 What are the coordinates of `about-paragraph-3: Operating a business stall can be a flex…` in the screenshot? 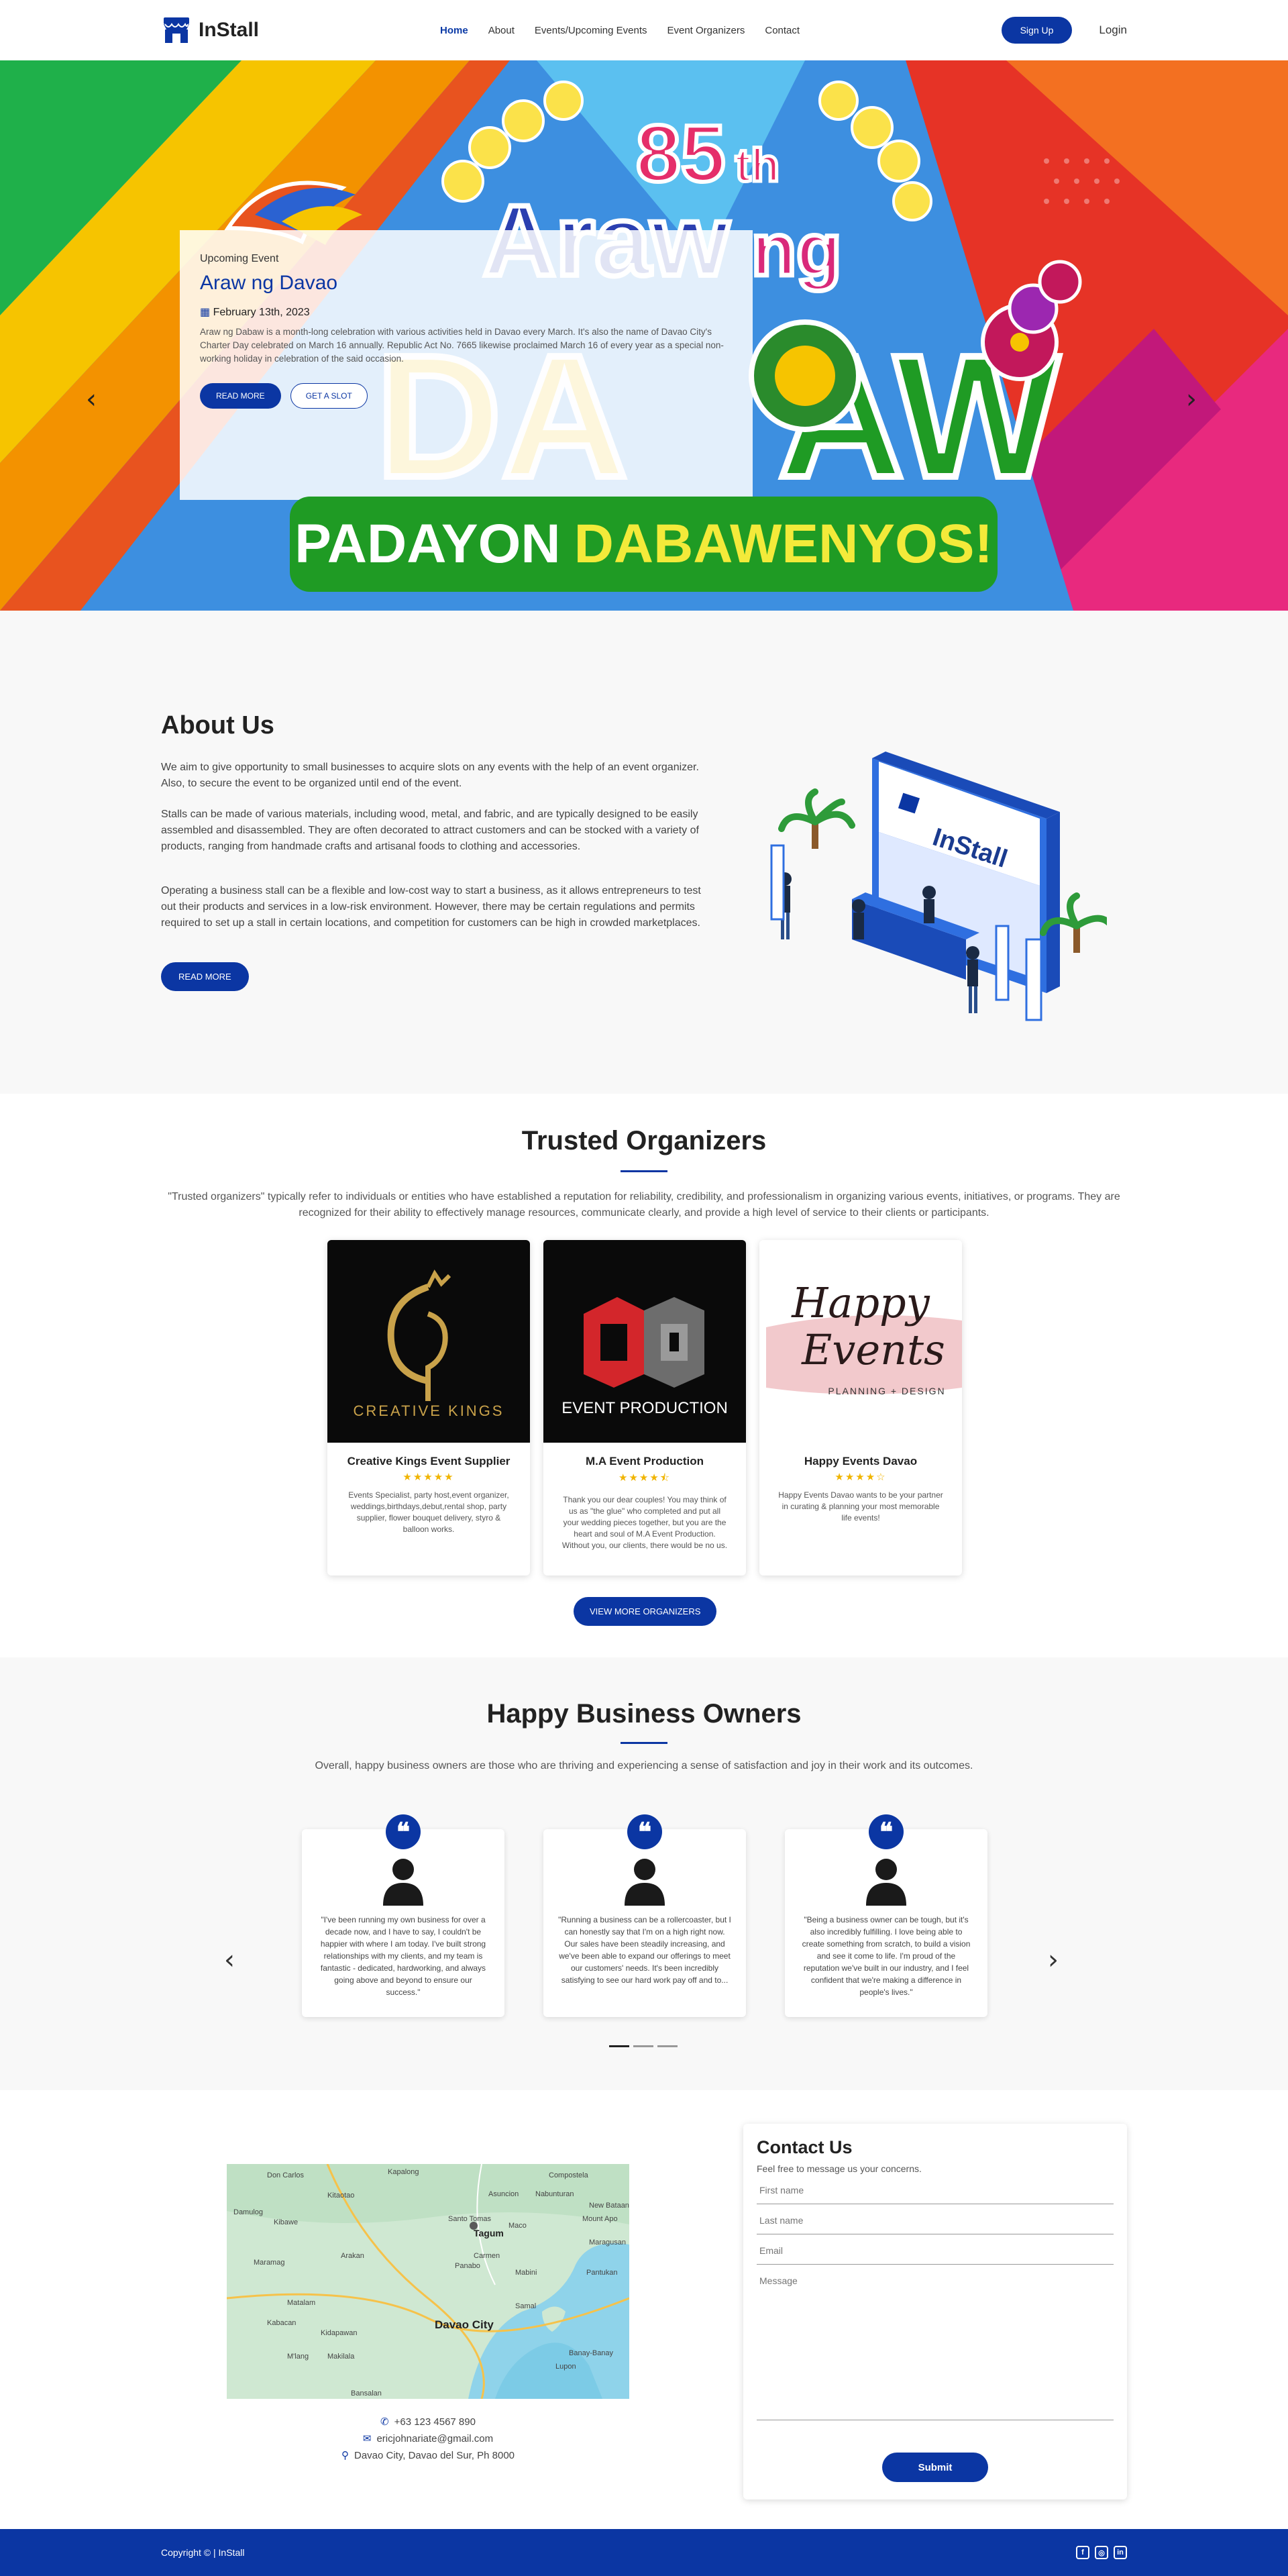 It's located at (431, 907).